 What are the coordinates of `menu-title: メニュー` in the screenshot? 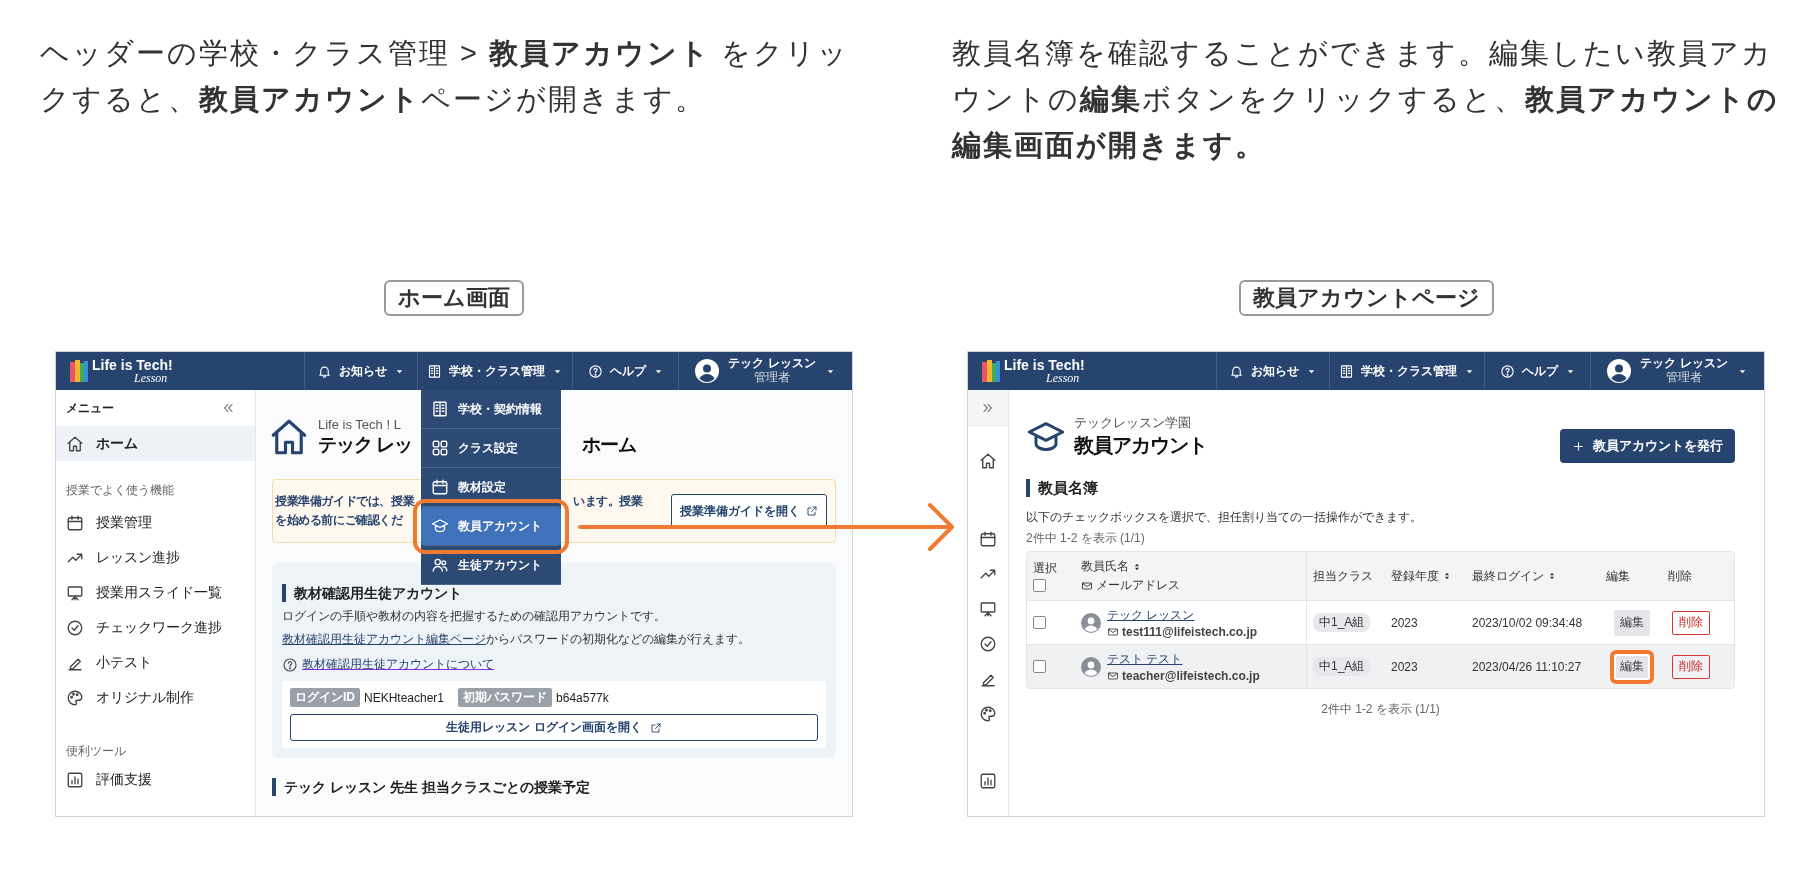 It's located at (90, 408).